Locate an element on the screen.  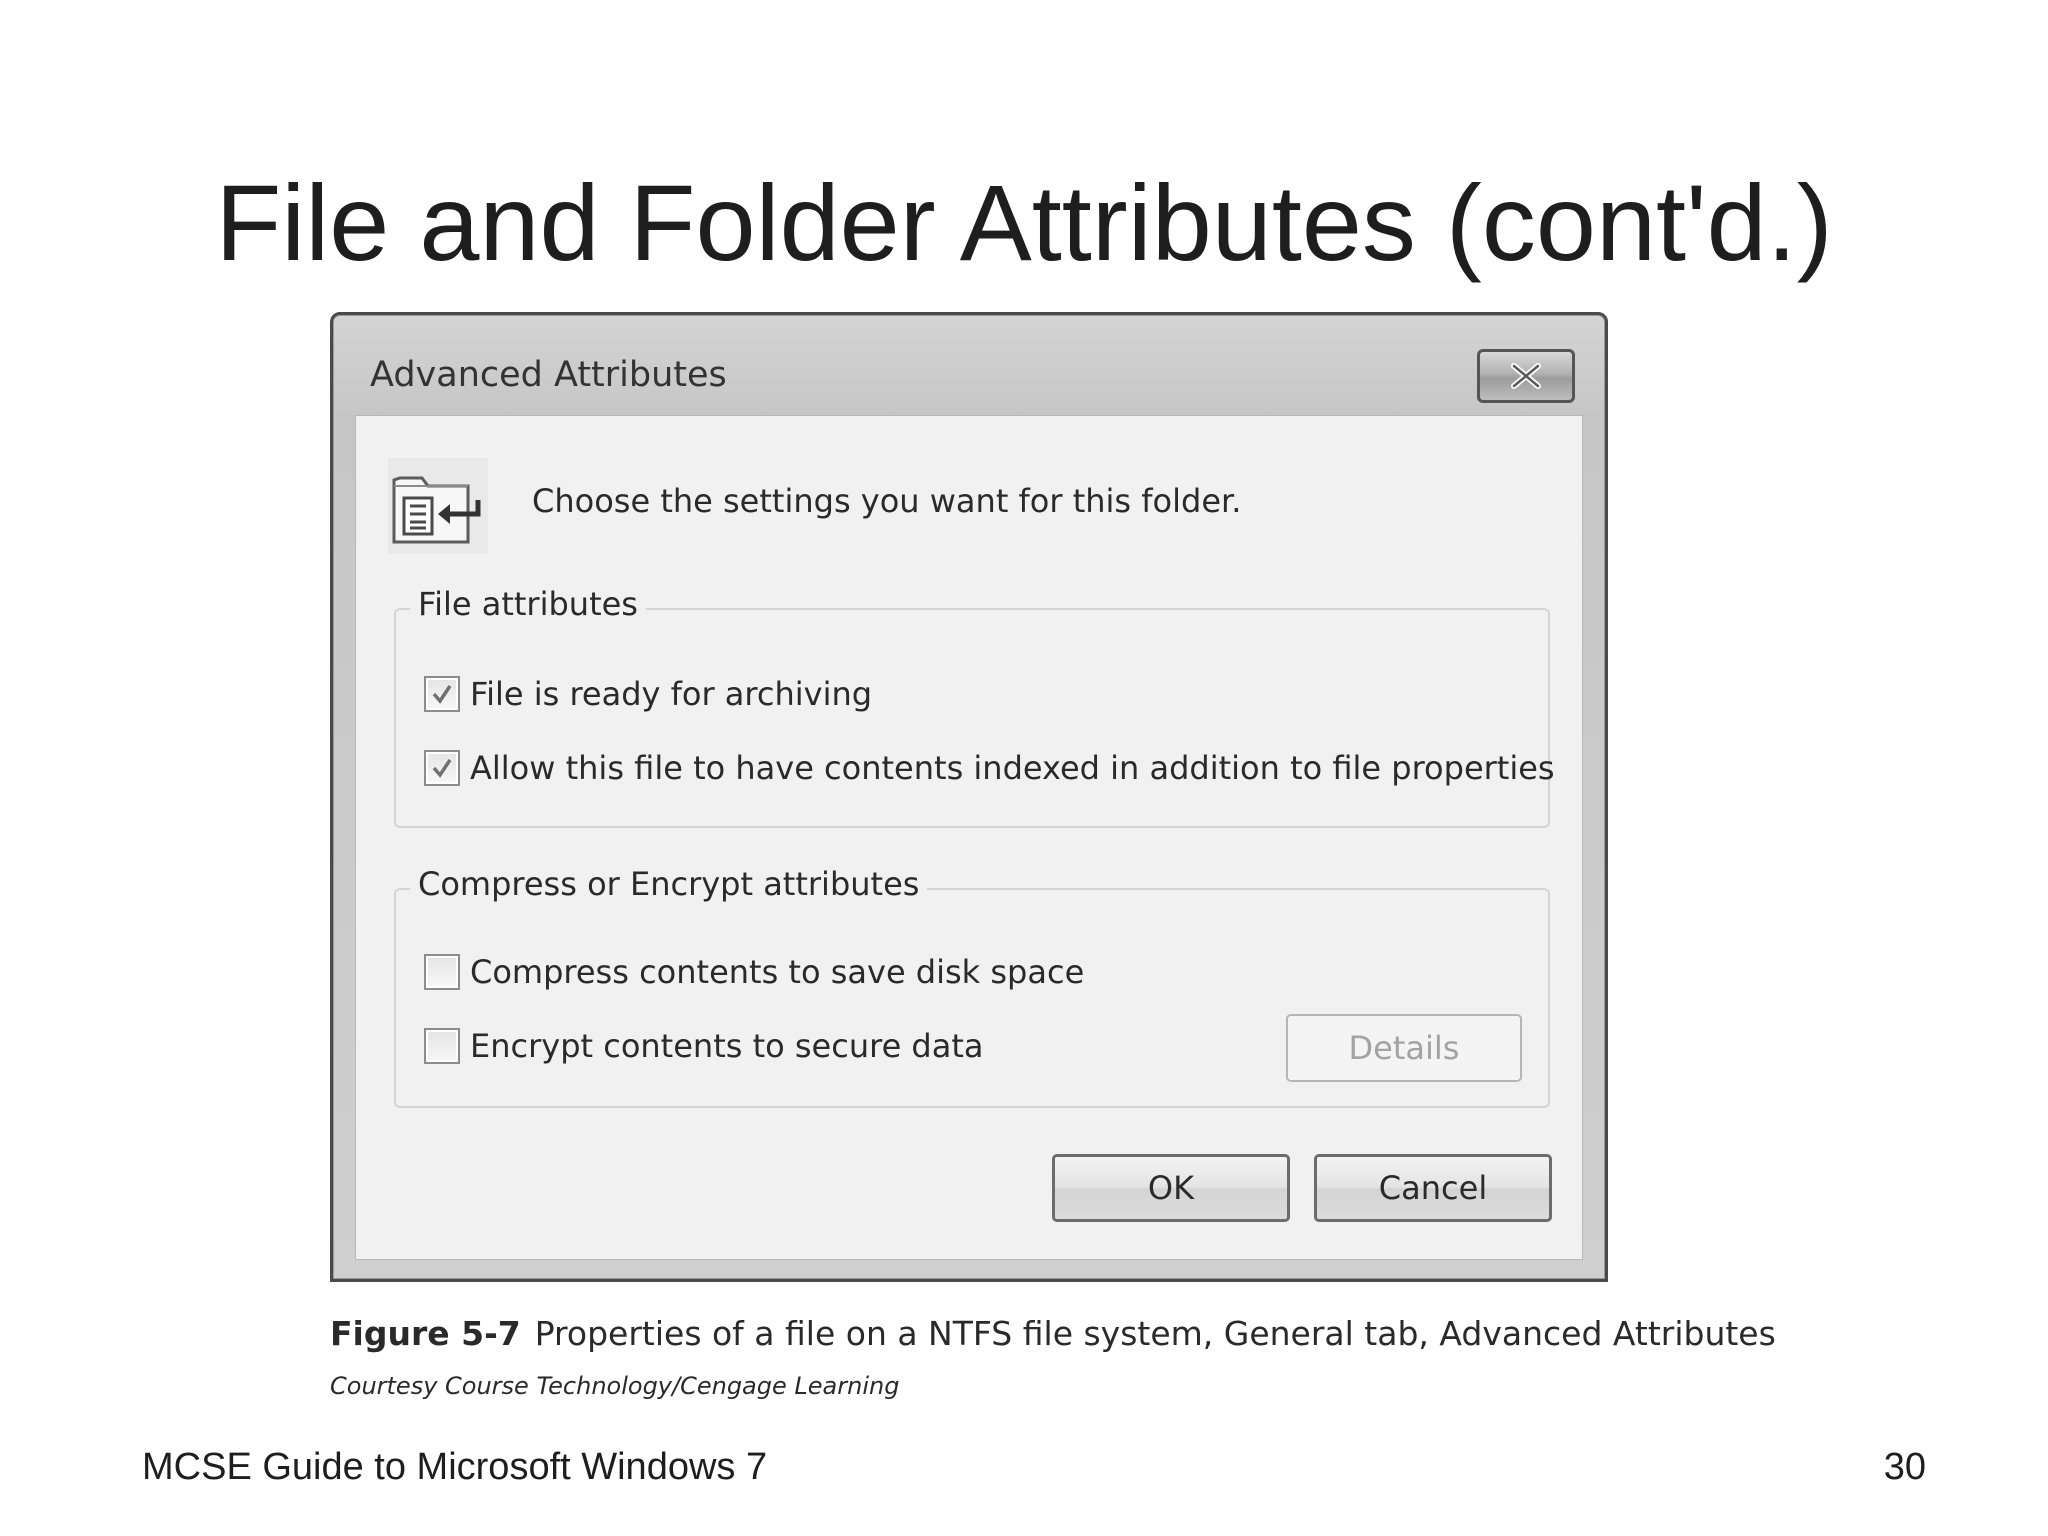
details-button: Details is located at coordinates (1404, 1048).